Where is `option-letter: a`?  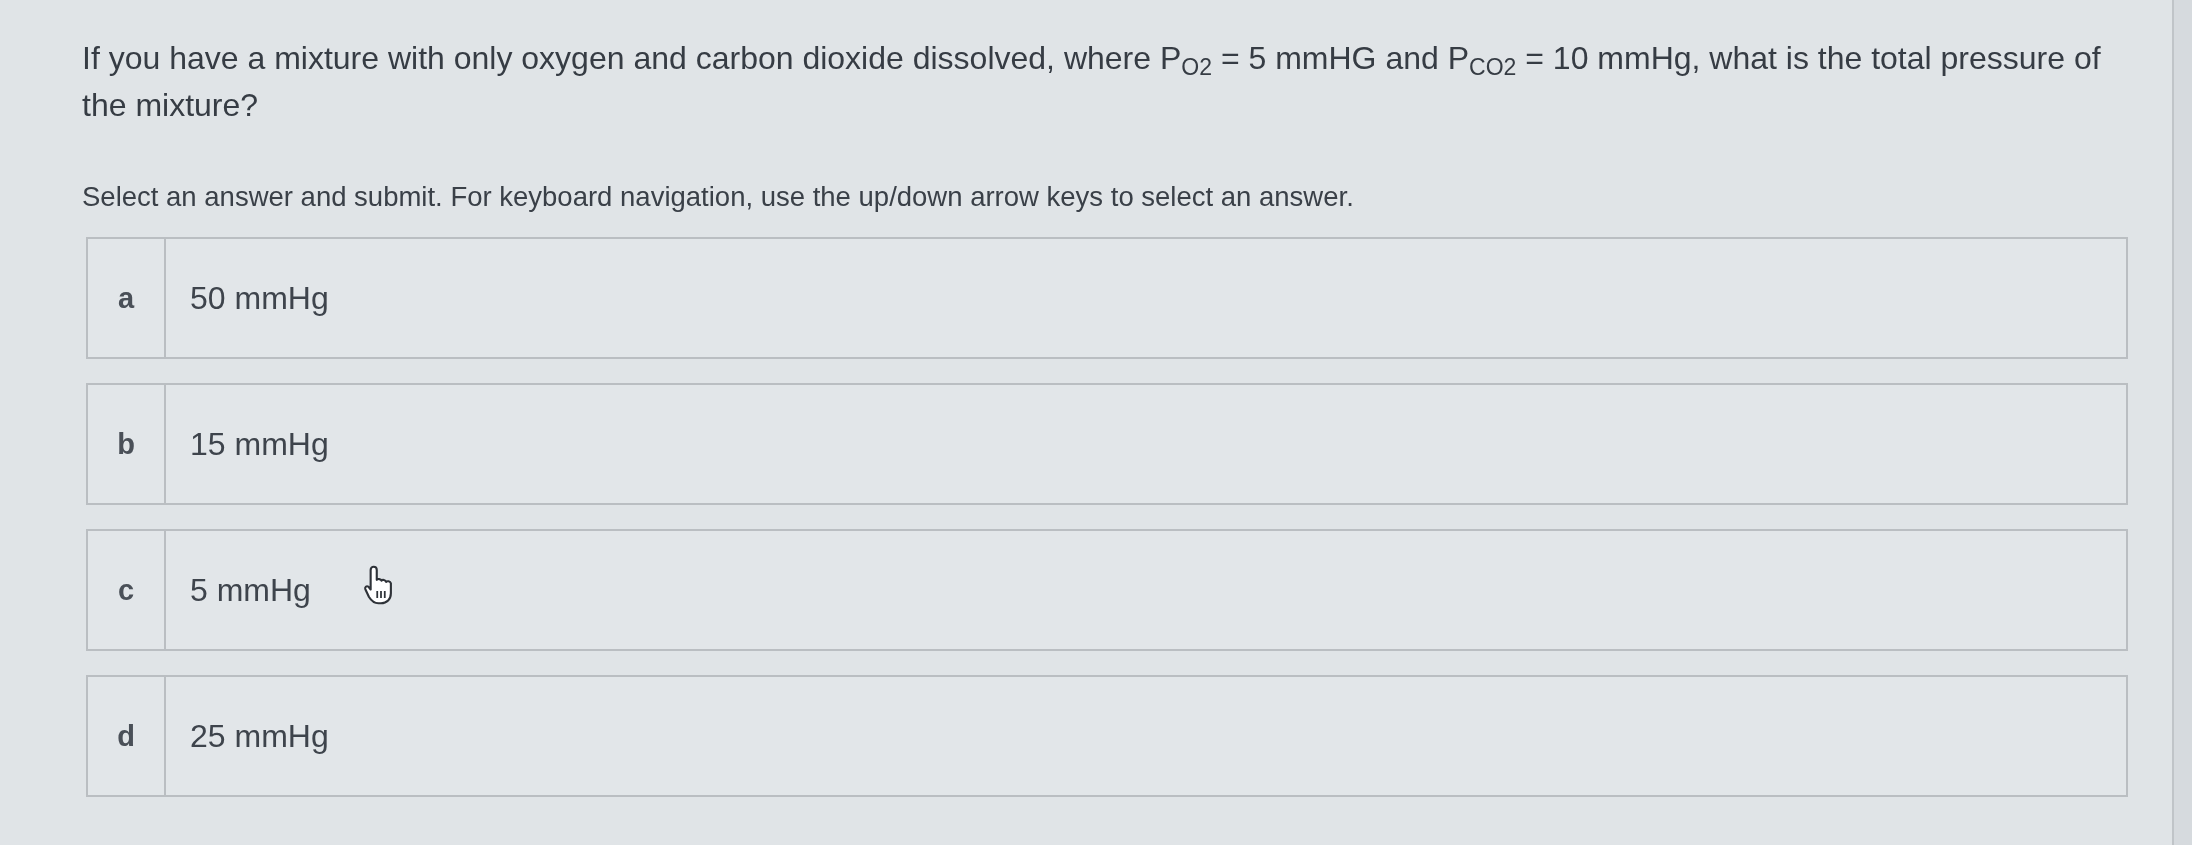
option-letter: a is located at coordinates (127, 298).